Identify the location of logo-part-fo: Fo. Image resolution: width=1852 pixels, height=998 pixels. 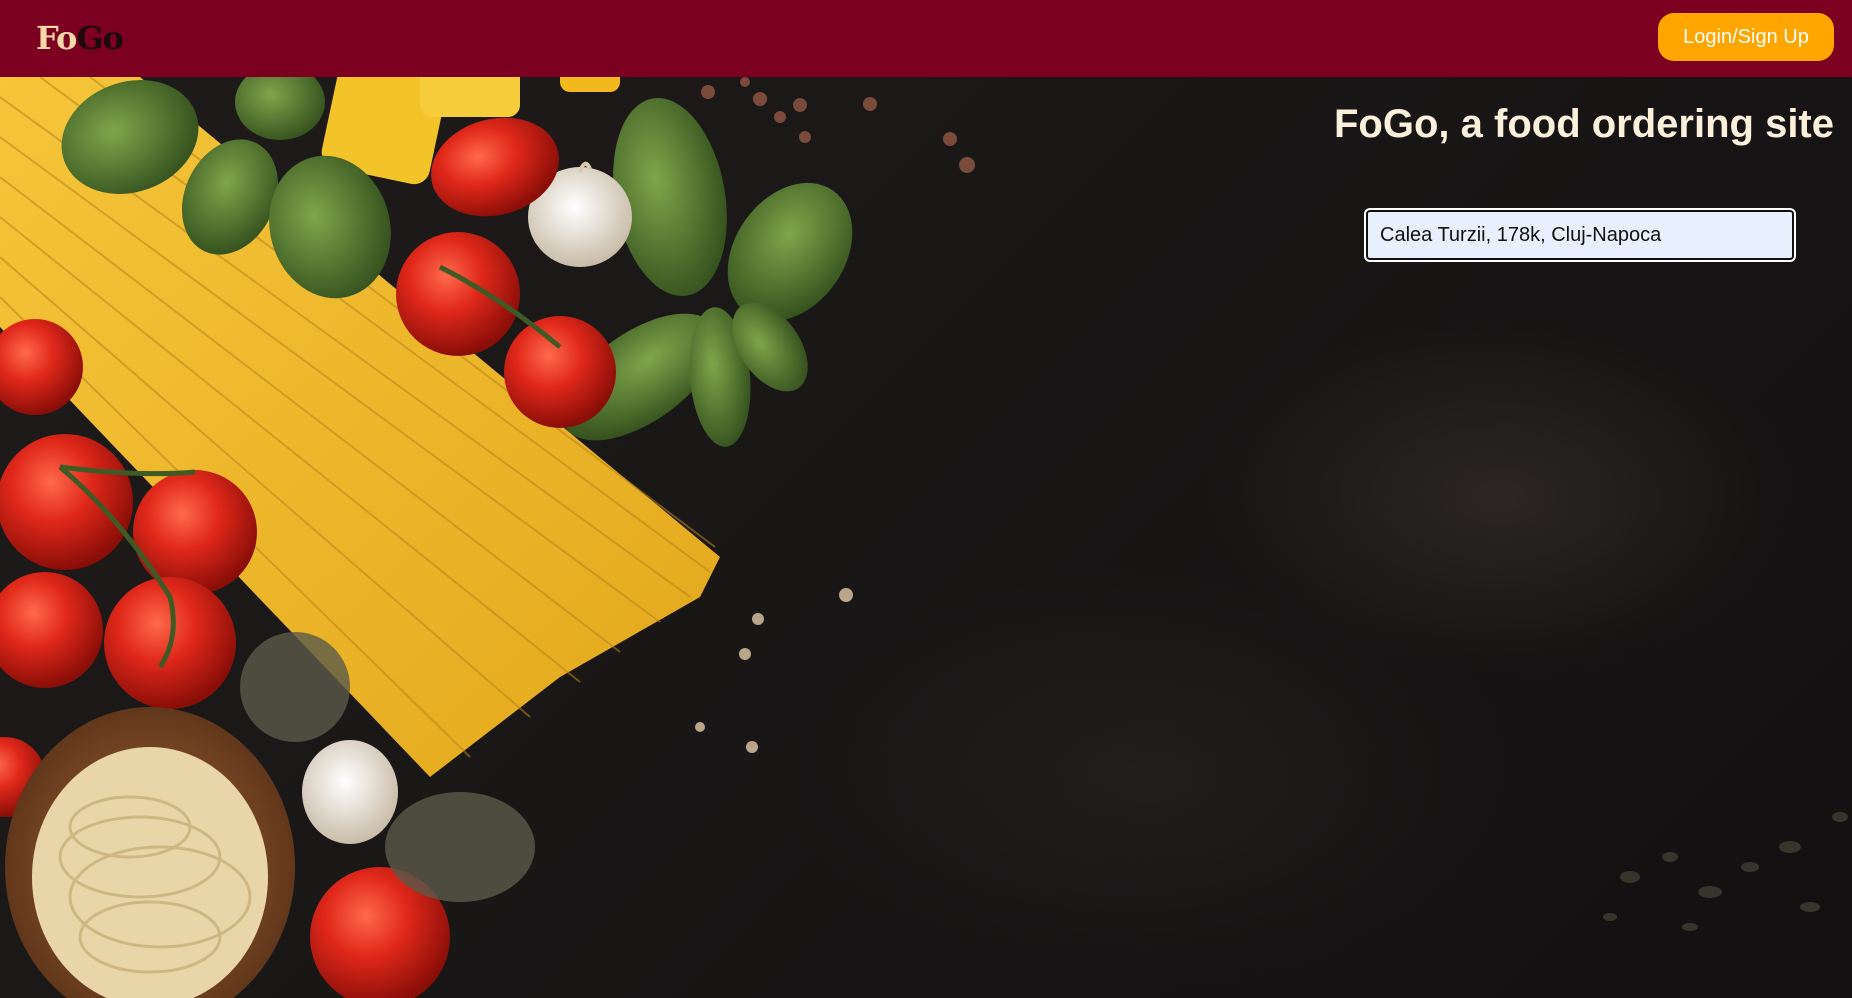
(56, 38).